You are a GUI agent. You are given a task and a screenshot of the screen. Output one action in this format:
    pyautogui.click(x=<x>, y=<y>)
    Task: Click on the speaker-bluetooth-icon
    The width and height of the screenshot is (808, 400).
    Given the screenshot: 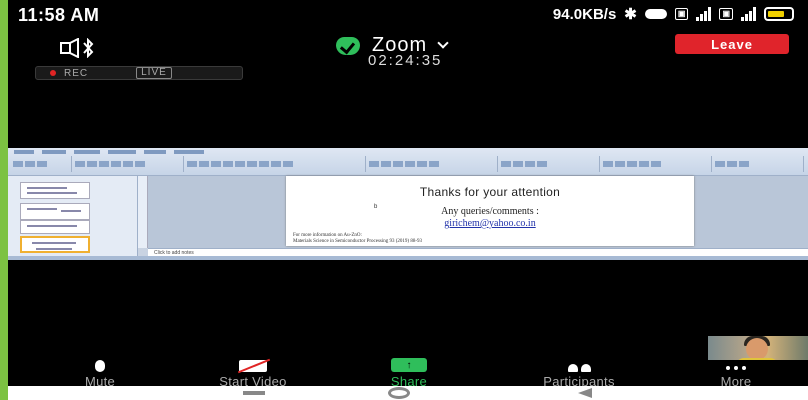 What is the action you would take?
    pyautogui.click(x=78, y=48)
    